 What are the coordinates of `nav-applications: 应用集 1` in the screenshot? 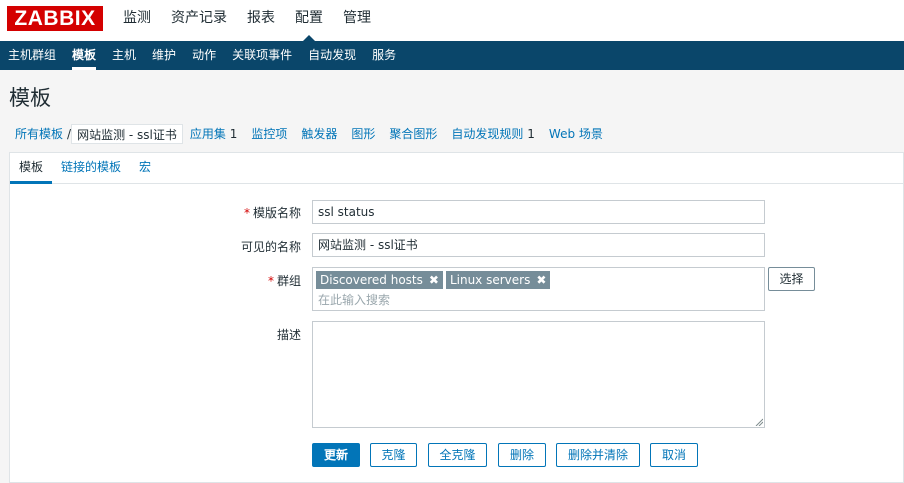 It's located at (213, 134).